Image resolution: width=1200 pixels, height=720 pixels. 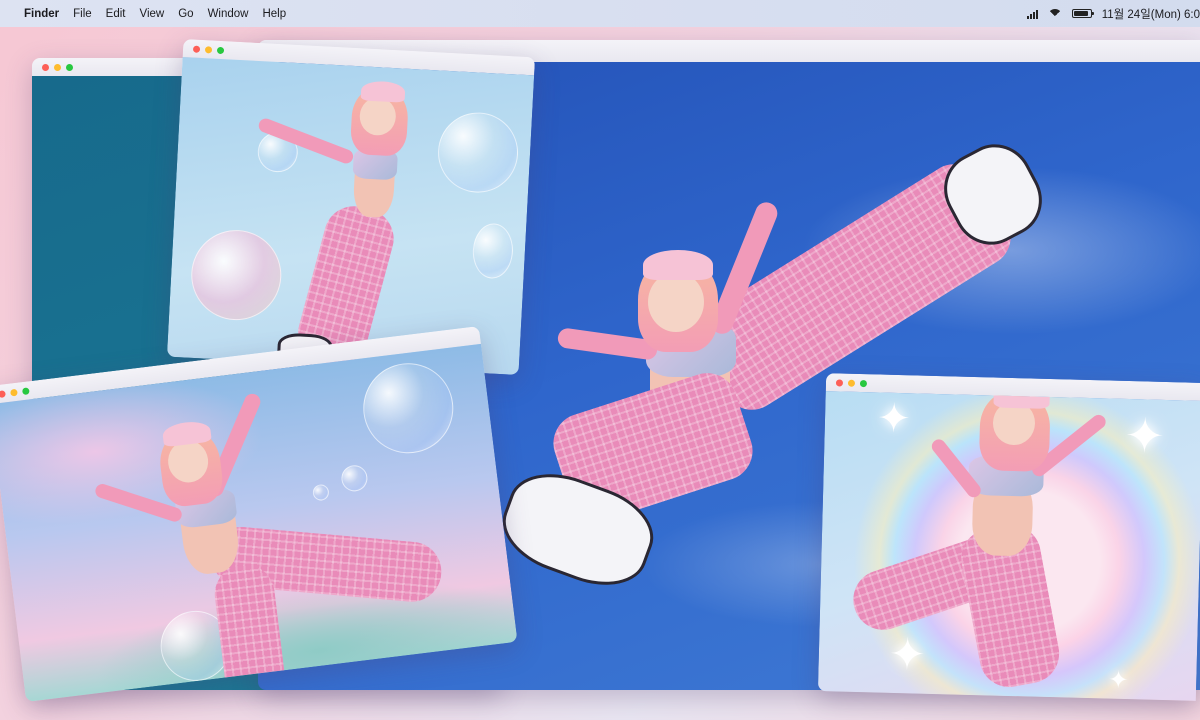 What do you see at coordinates (1151, 14) in the screenshot?
I see `menu-clock: 11월 24일(Mon) 6:0` at bounding box center [1151, 14].